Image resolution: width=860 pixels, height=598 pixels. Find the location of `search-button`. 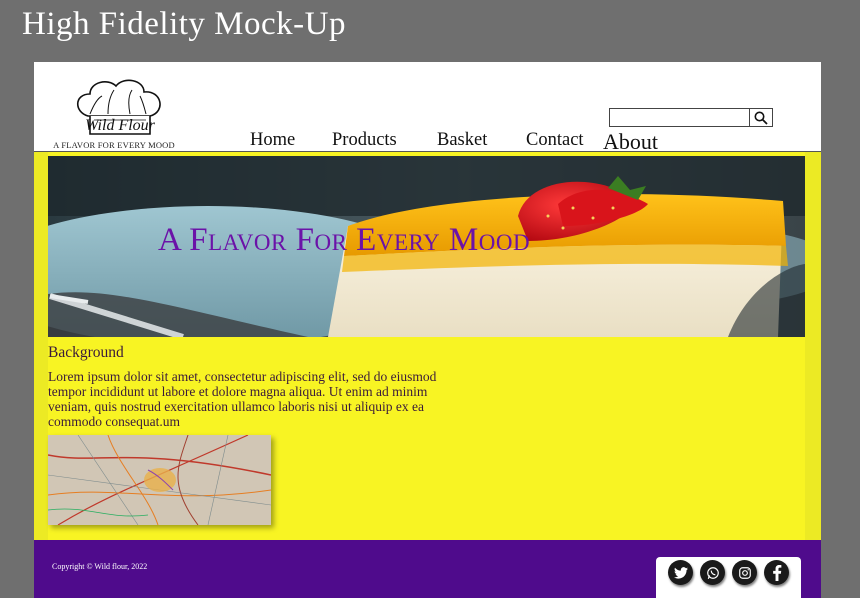

search-button is located at coordinates (761, 117).